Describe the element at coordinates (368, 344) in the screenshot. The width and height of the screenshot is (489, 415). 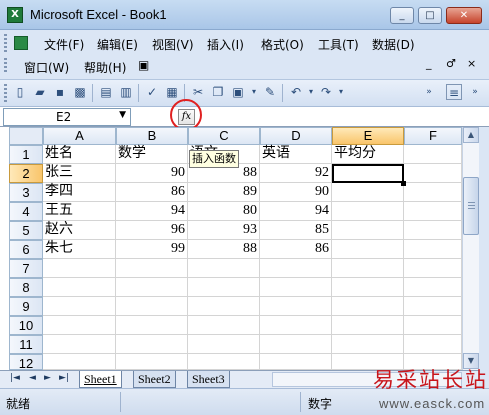
I see `cell-e11` at that location.